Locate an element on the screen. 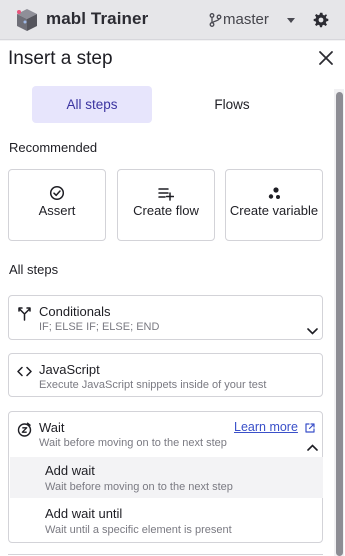  tab-flows: Flows is located at coordinates (232, 104).